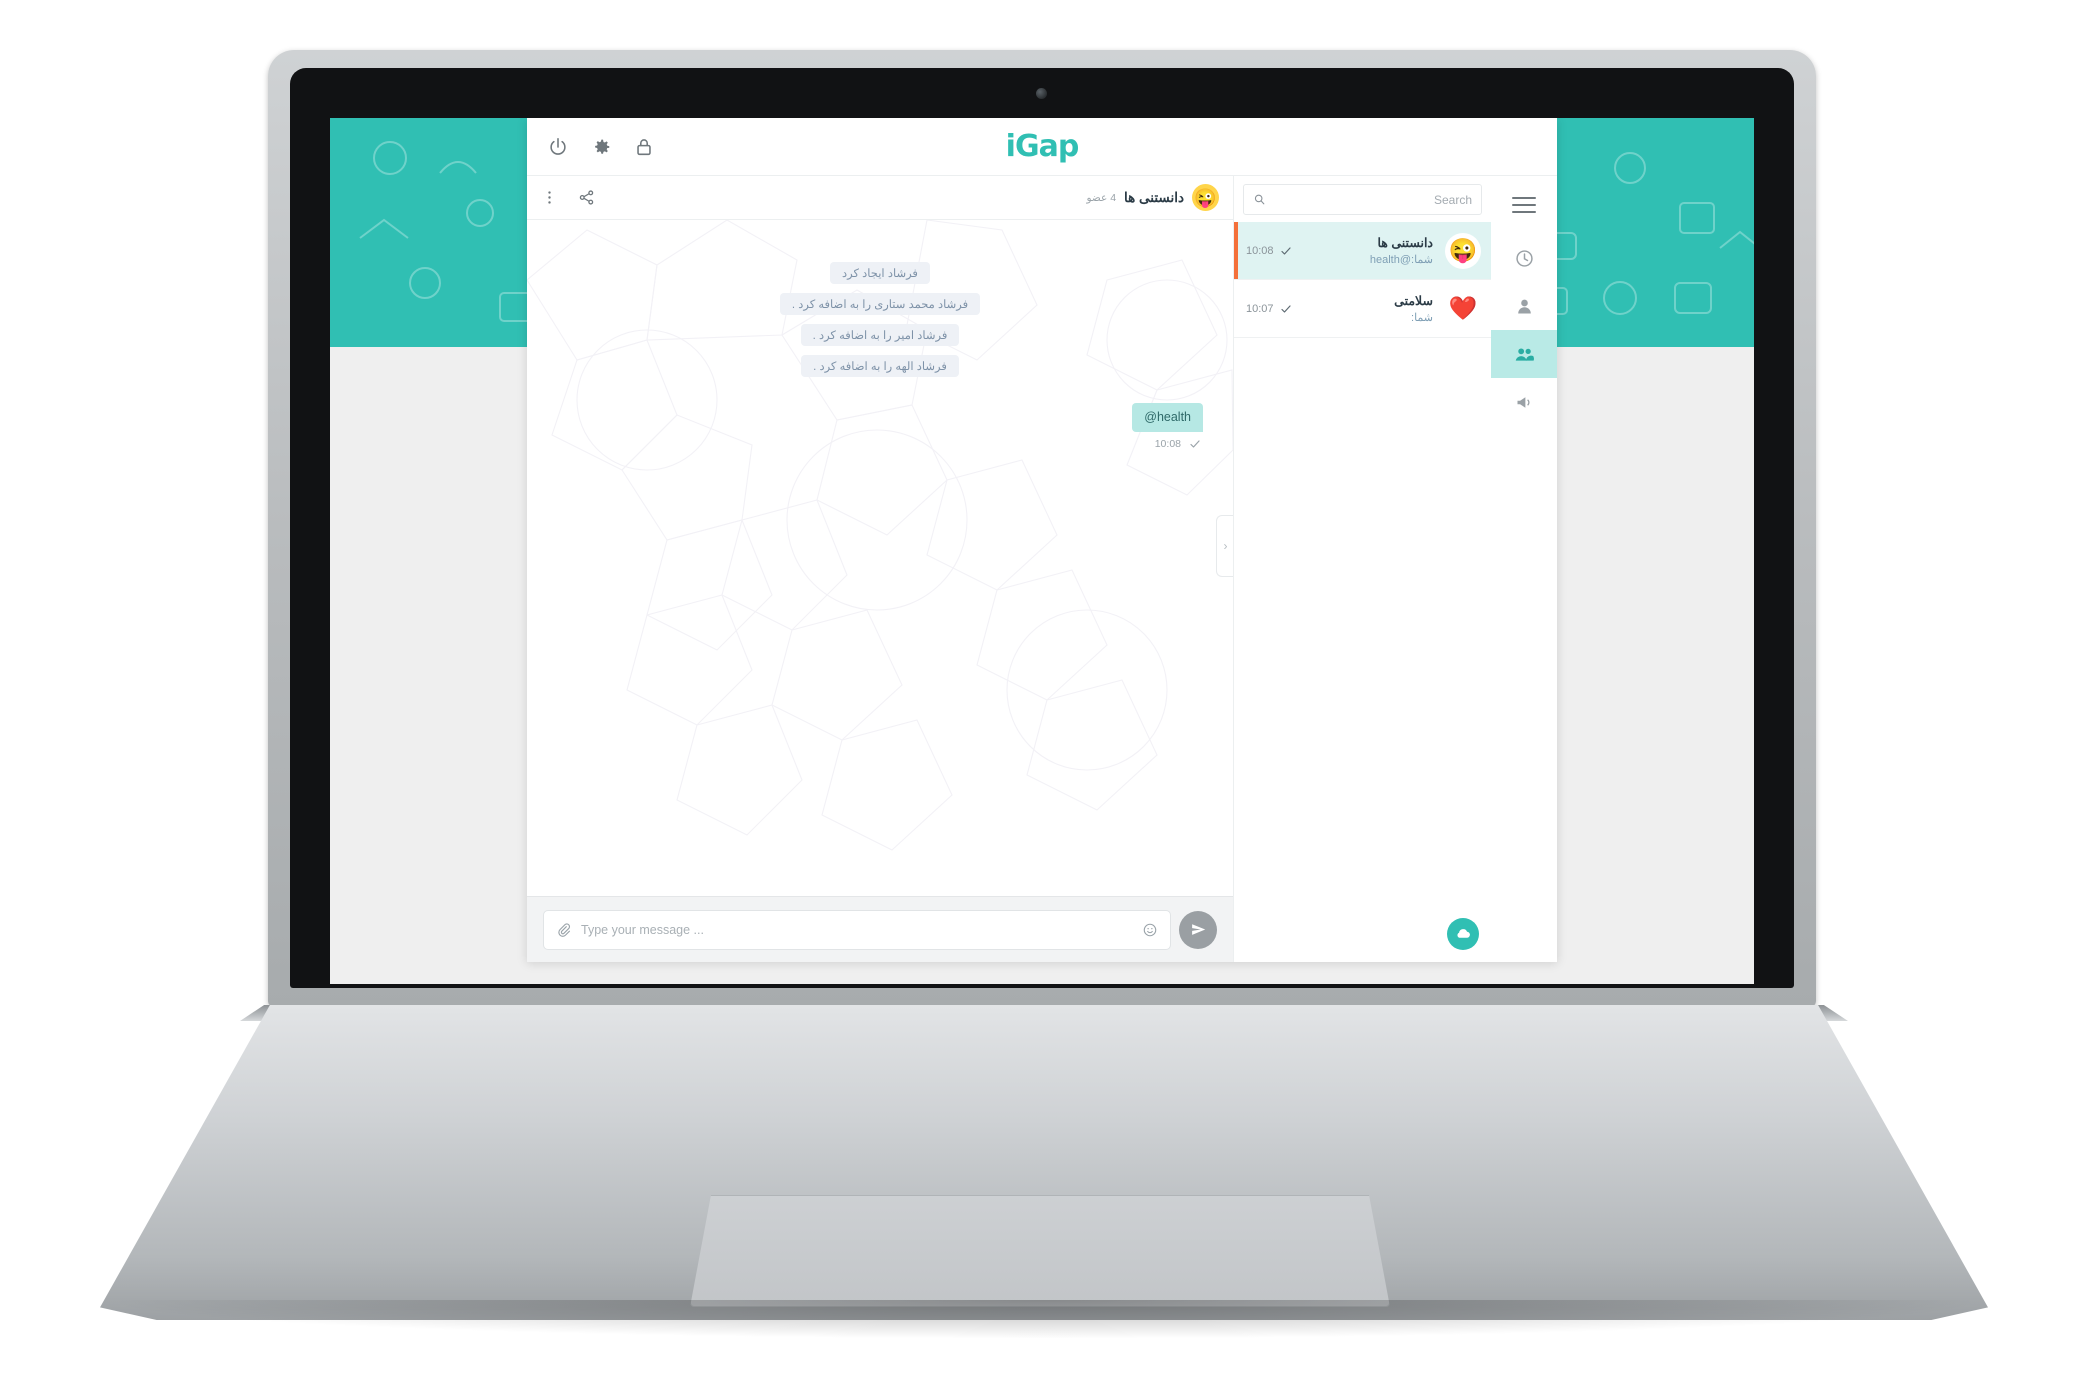 The image size is (2082, 1386). Describe the element at coordinates (568, 197) in the screenshot. I see `chat-header-actions` at that location.